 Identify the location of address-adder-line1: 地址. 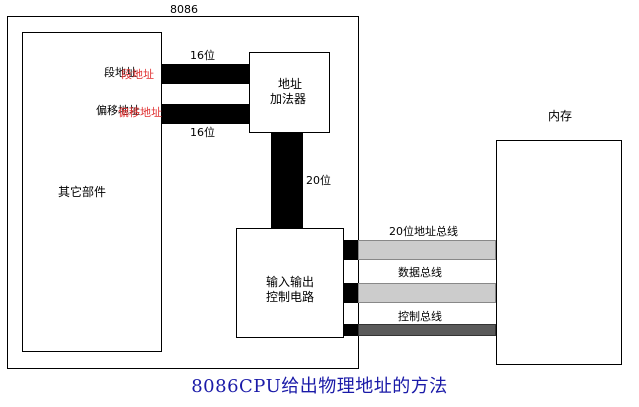
(290, 84).